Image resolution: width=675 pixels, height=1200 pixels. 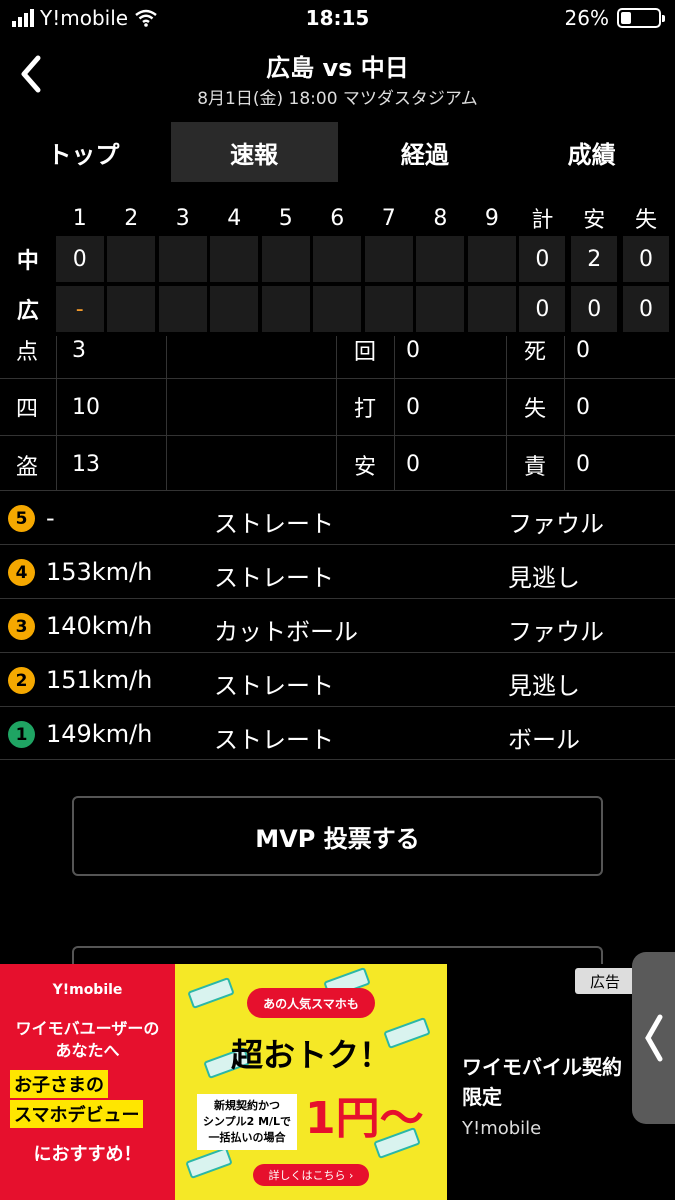 What do you see at coordinates (491, 218) in the screenshot?
I see `inning-header: 9` at bounding box center [491, 218].